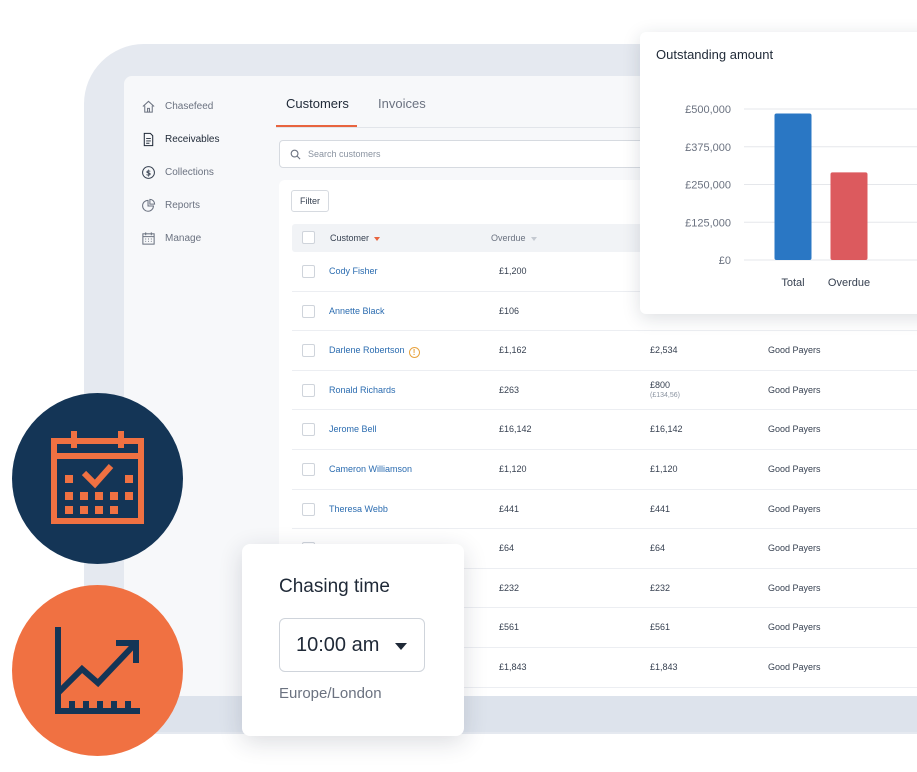  Describe the element at coordinates (148, 205) in the screenshot. I see `pie-chart-icon` at that location.